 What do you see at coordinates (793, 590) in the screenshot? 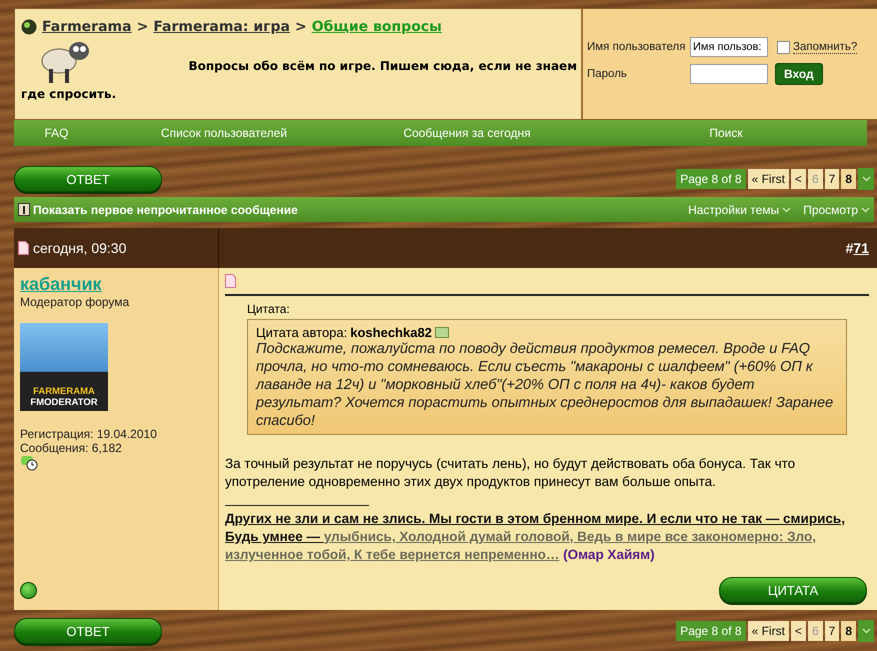
I see `quote-button: ЦИТАТА` at bounding box center [793, 590].